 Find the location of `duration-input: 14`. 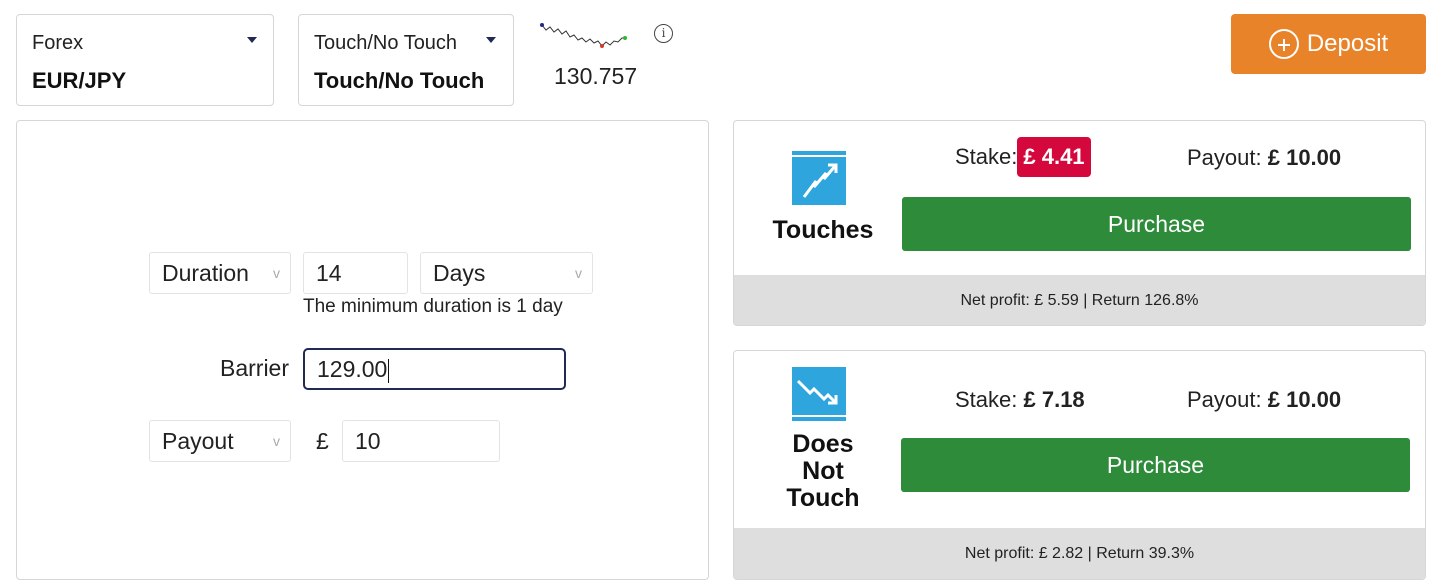

duration-input: 14 is located at coordinates (355, 273).